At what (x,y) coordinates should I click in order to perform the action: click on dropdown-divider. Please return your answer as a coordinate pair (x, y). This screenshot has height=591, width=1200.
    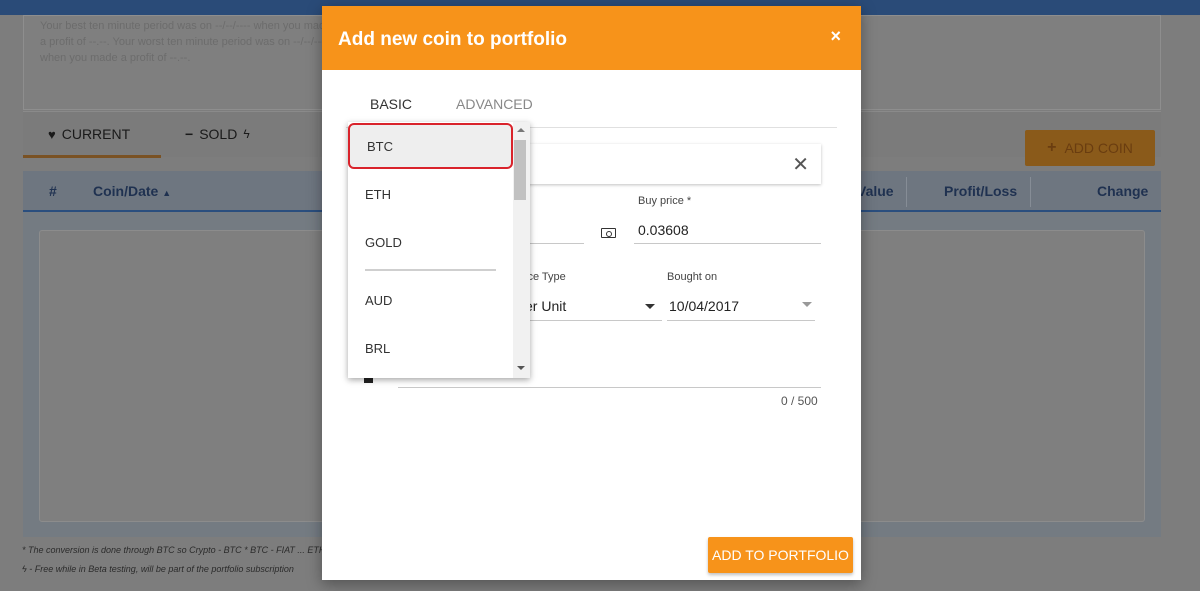
    Looking at the image, I should click on (430, 270).